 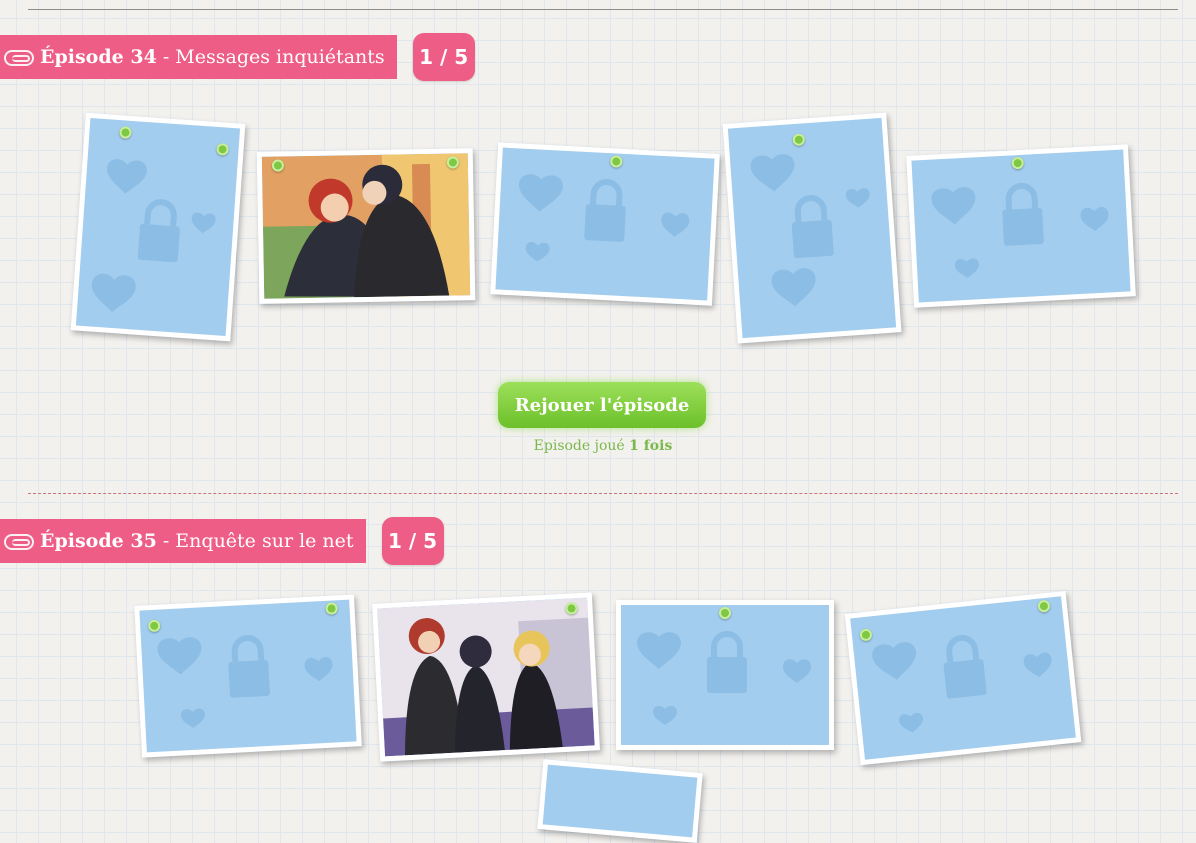 What do you see at coordinates (98, 541) in the screenshot?
I see `episode-number: Épisode 35` at bounding box center [98, 541].